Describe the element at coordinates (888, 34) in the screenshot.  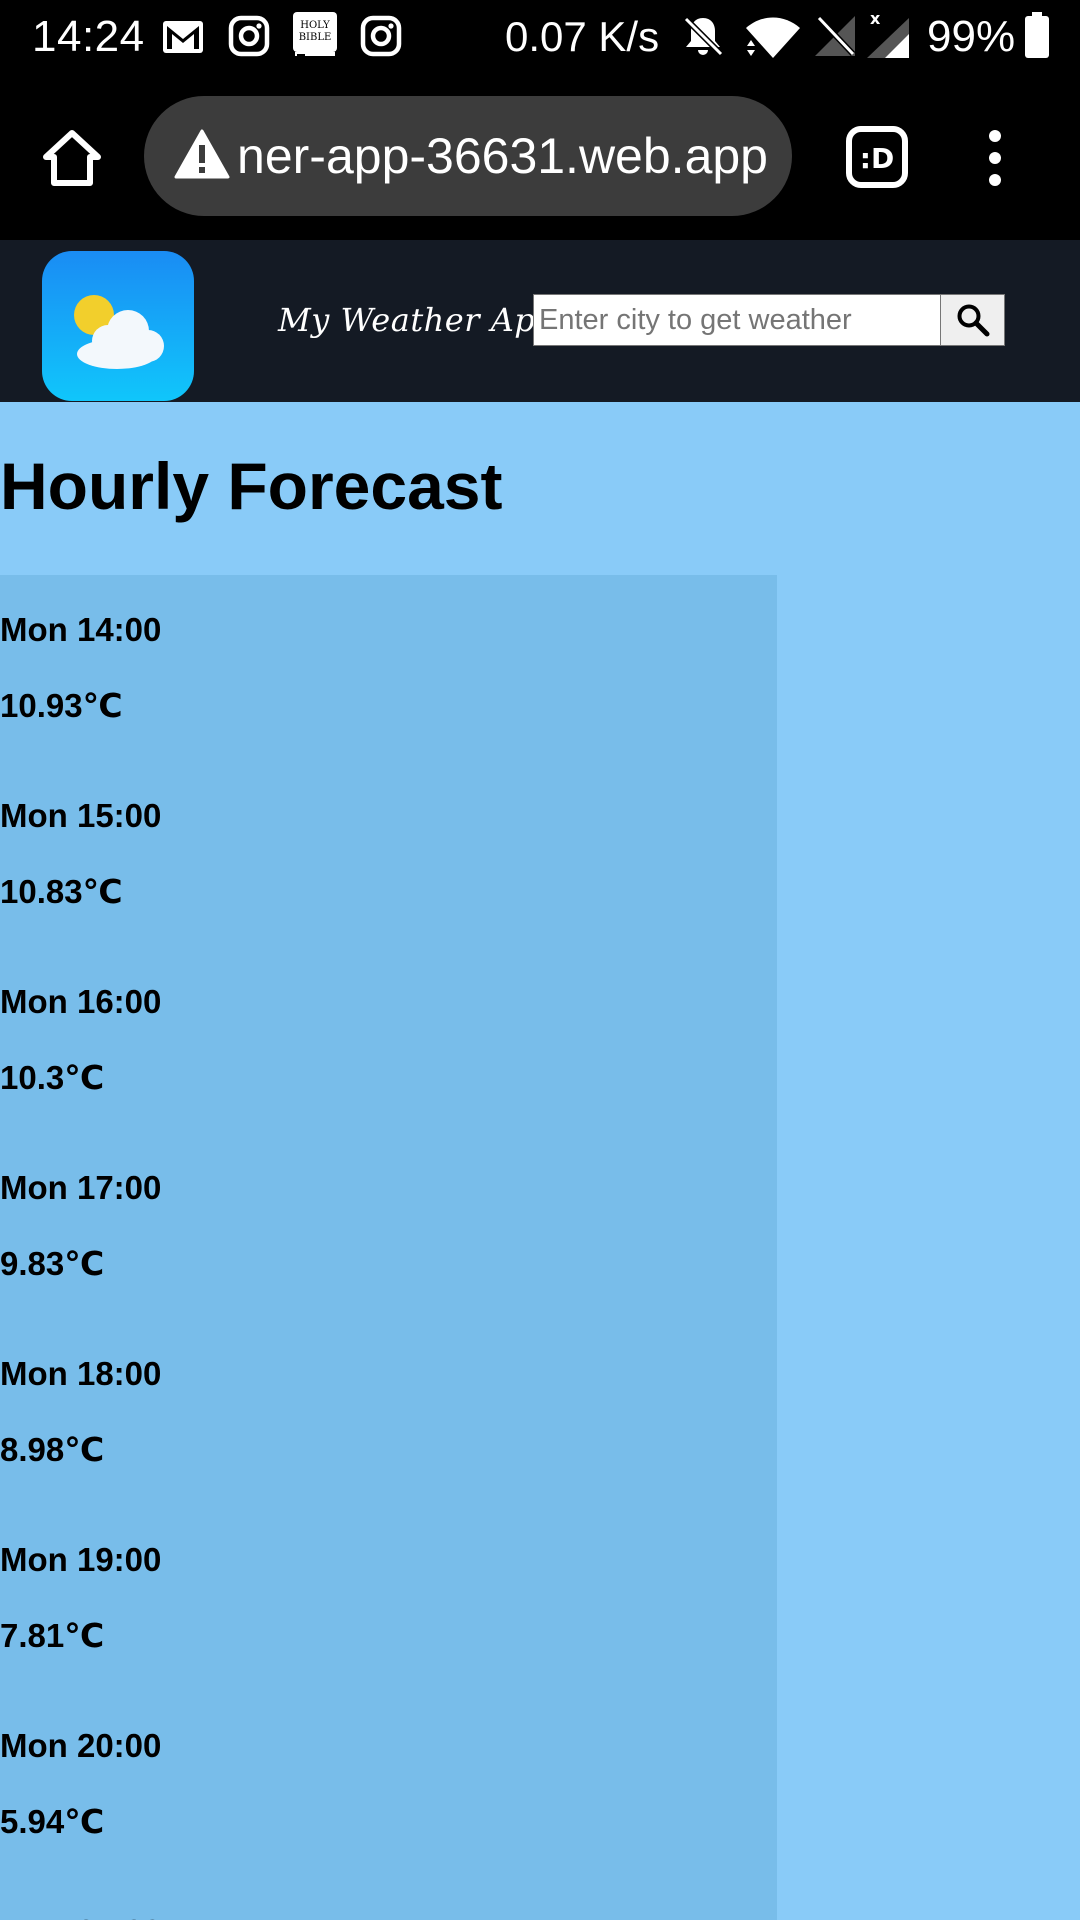
I see `signal-x-icon: x` at that location.